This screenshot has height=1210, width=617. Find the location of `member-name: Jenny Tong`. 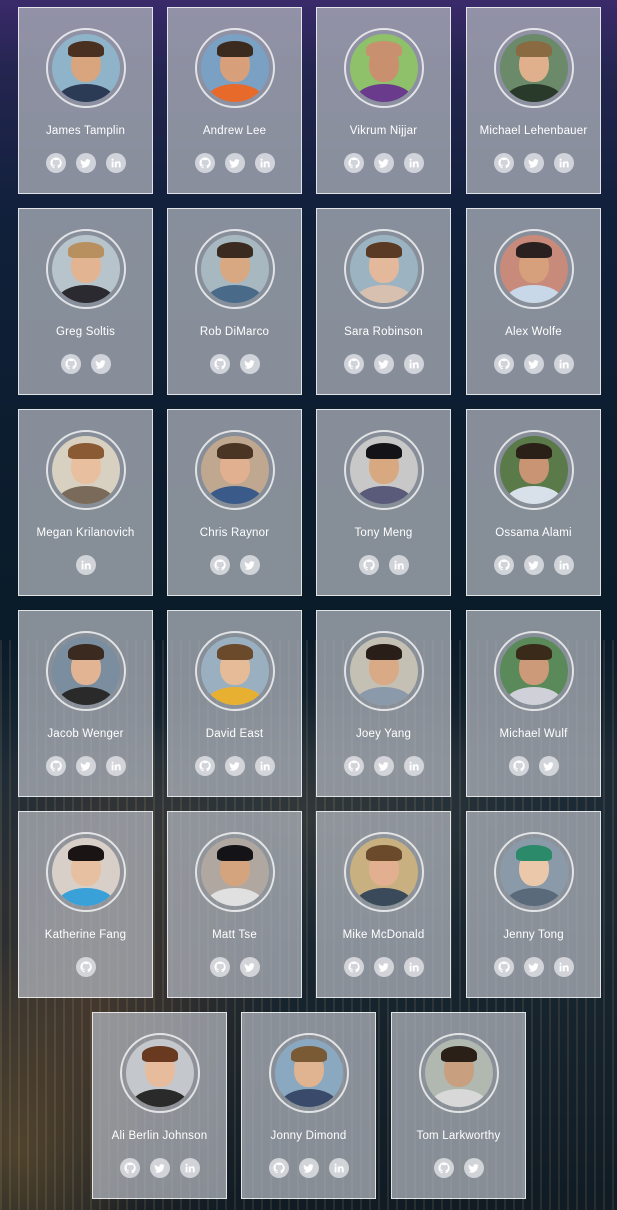

member-name: Jenny Tong is located at coordinates (533, 935).